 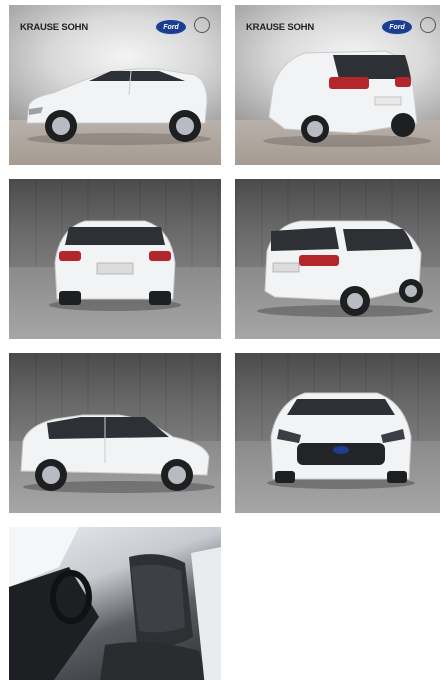 I want to click on car-interior-image, so click(x=115, y=603).